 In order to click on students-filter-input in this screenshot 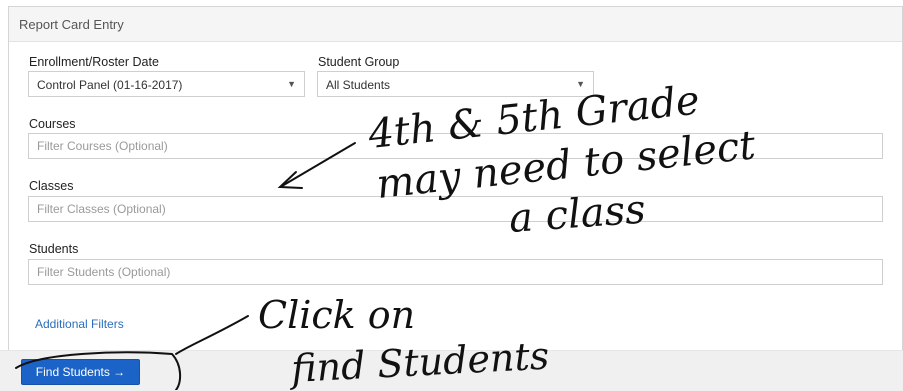, I will do `click(455, 272)`.